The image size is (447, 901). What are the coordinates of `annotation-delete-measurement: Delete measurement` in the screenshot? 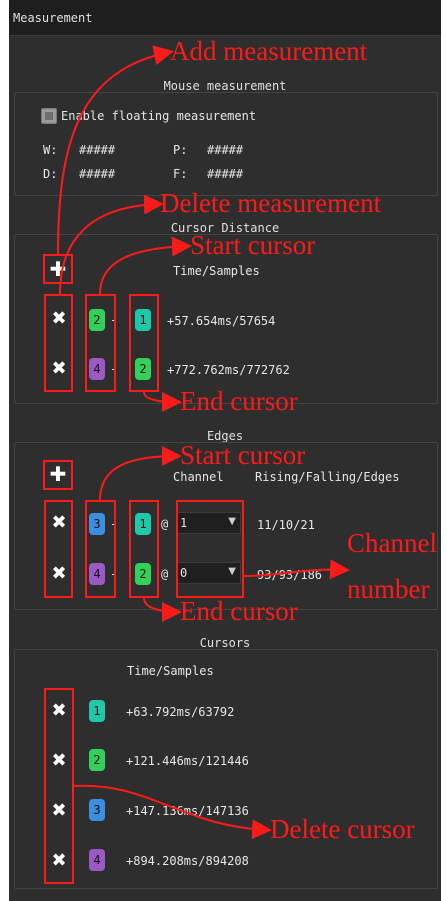 It's located at (271, 203).